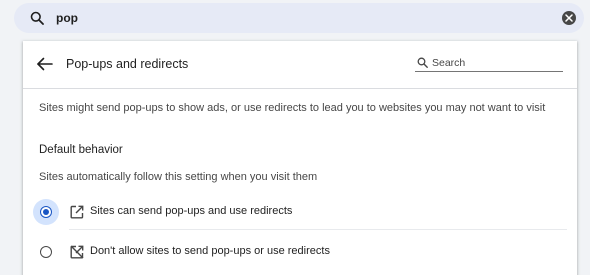 The height and width of the screenshot is (275, 590). I want to click on option-label: Sites can send pop-ups and use redirects, so click(191, 211).